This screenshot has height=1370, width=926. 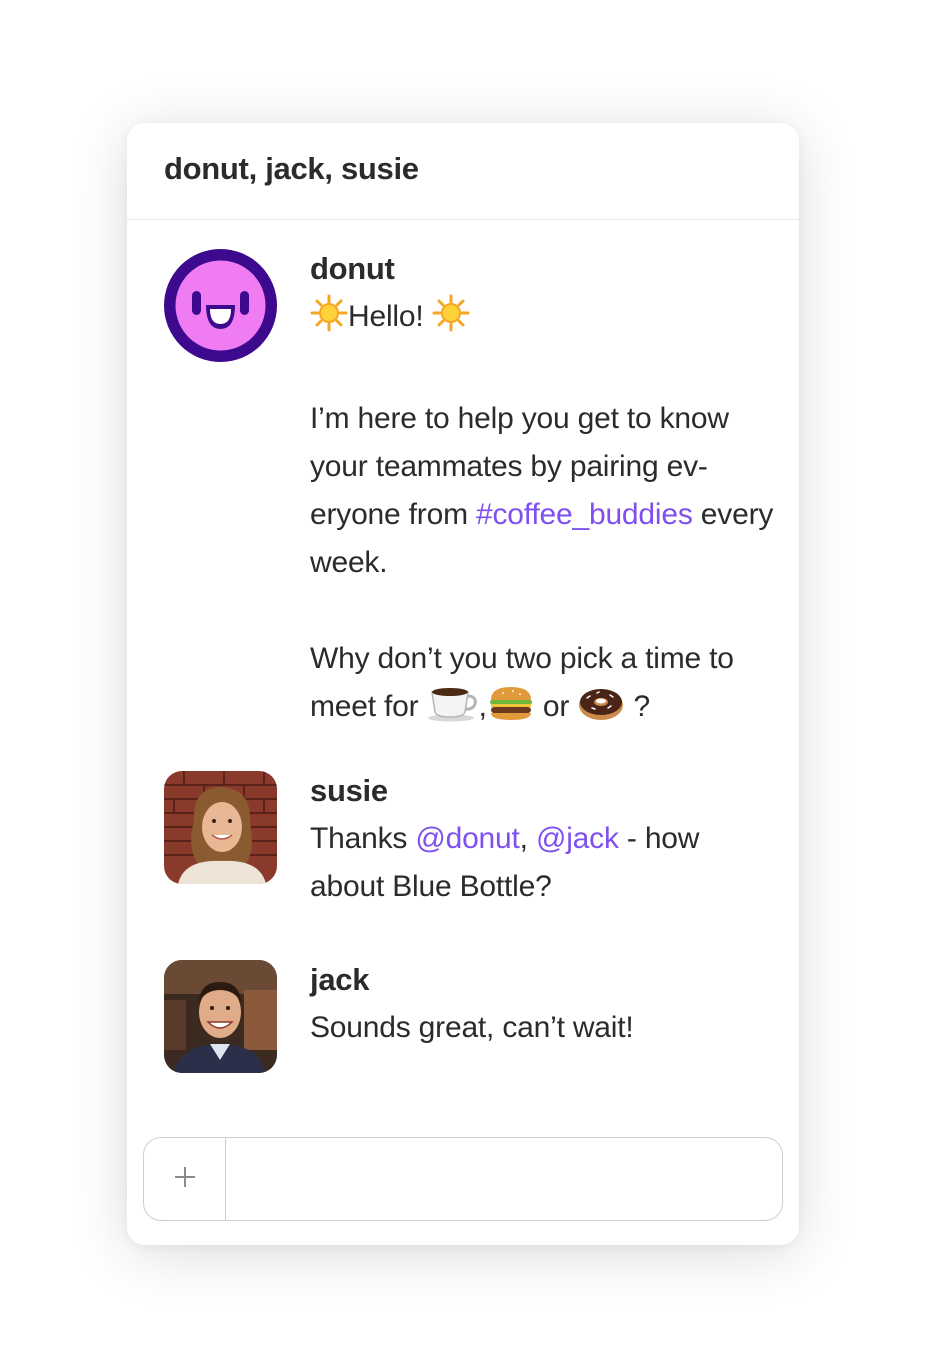 What do you see at coordinates (542, 269) in the screenshot?
I see `message-author: donut` at bounding box center [542, 269].